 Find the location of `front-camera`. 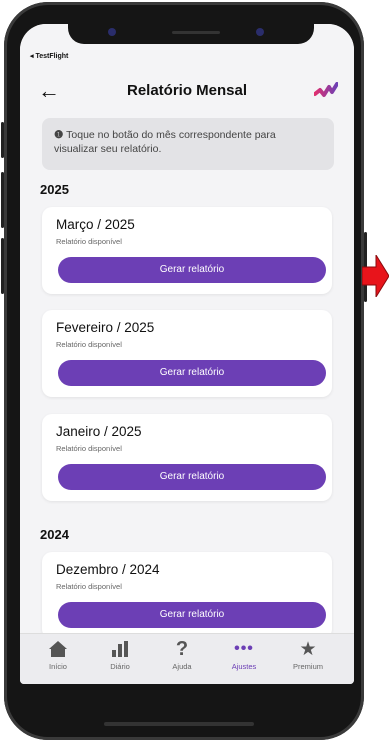

front-camera is located at coordinates (112, 32).